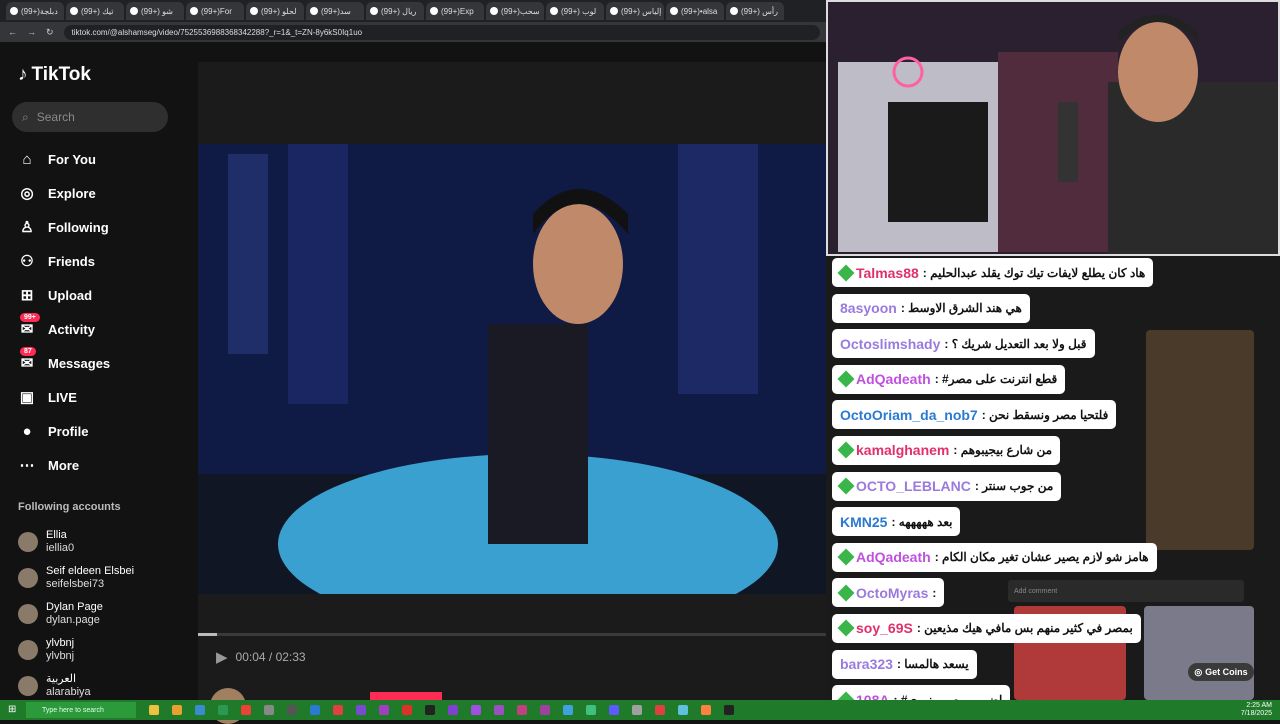  What do you see at coordinates (222, 657) in the screenshot?
I see `play-icon: ▶` at bounding box center [222, 657].